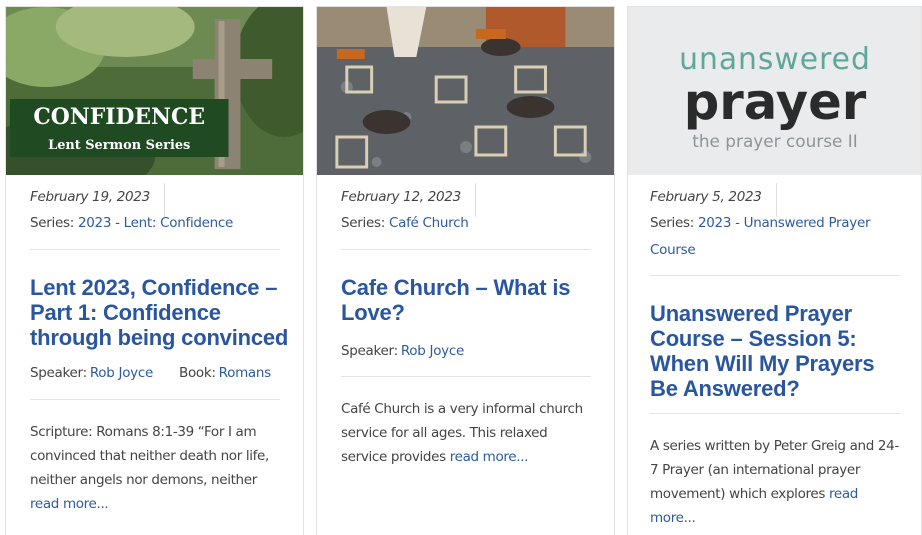  What do you see at coordinates (155, 223) in the screenshot?
I see `series-link: 2023 - Lent: Confidence` at bounding box center [155, 223].